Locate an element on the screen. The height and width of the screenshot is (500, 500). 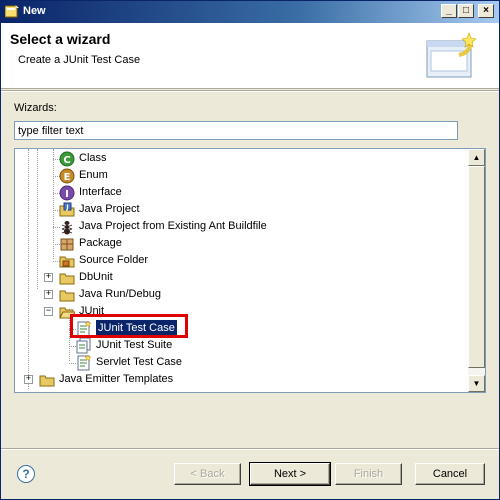
tree-item-label: Java Project from Existing Ant Buildfile is located at coordinates (173, 226).